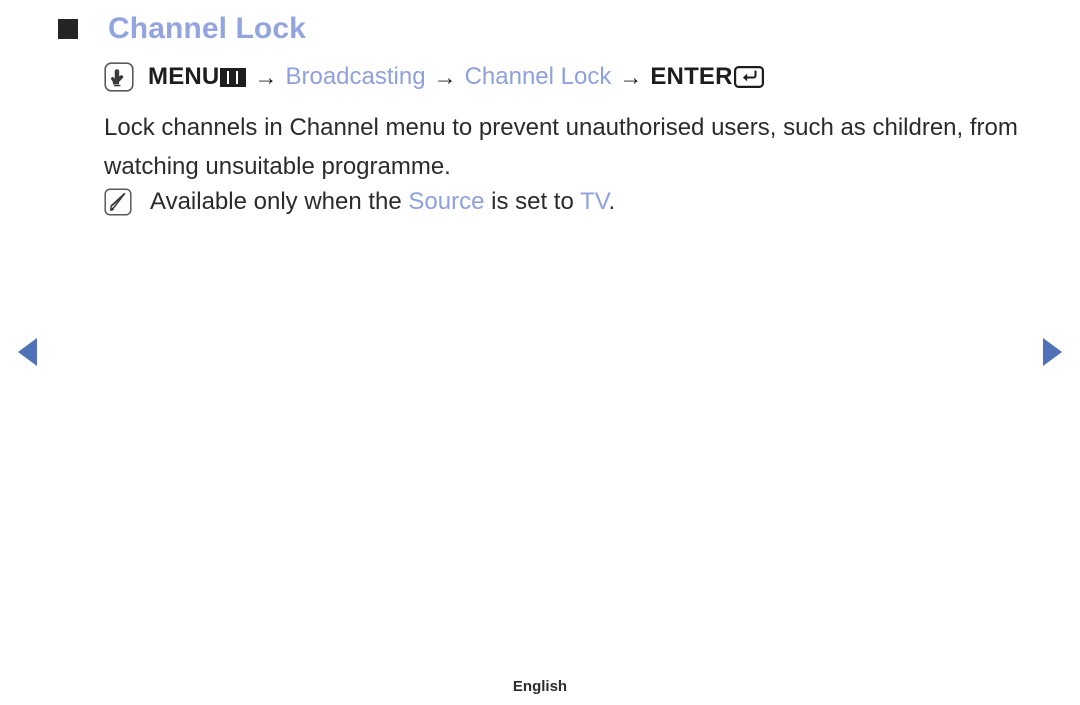 This screenshot has width=1080, height=705. Describe the element at coordinates (691, 76) in the screenshot. I see `enter-button-label: ENTER` at that location.